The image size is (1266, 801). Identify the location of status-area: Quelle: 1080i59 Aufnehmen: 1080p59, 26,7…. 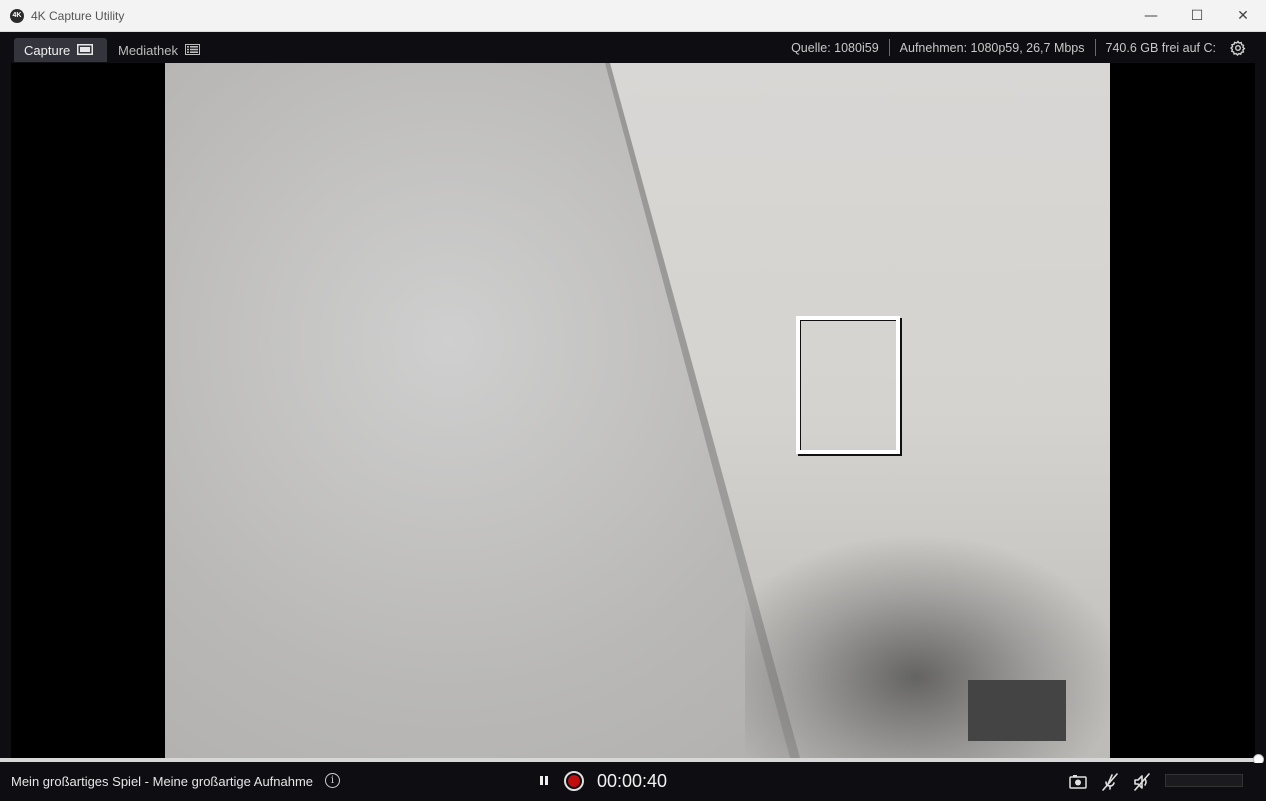
(1003, 47).